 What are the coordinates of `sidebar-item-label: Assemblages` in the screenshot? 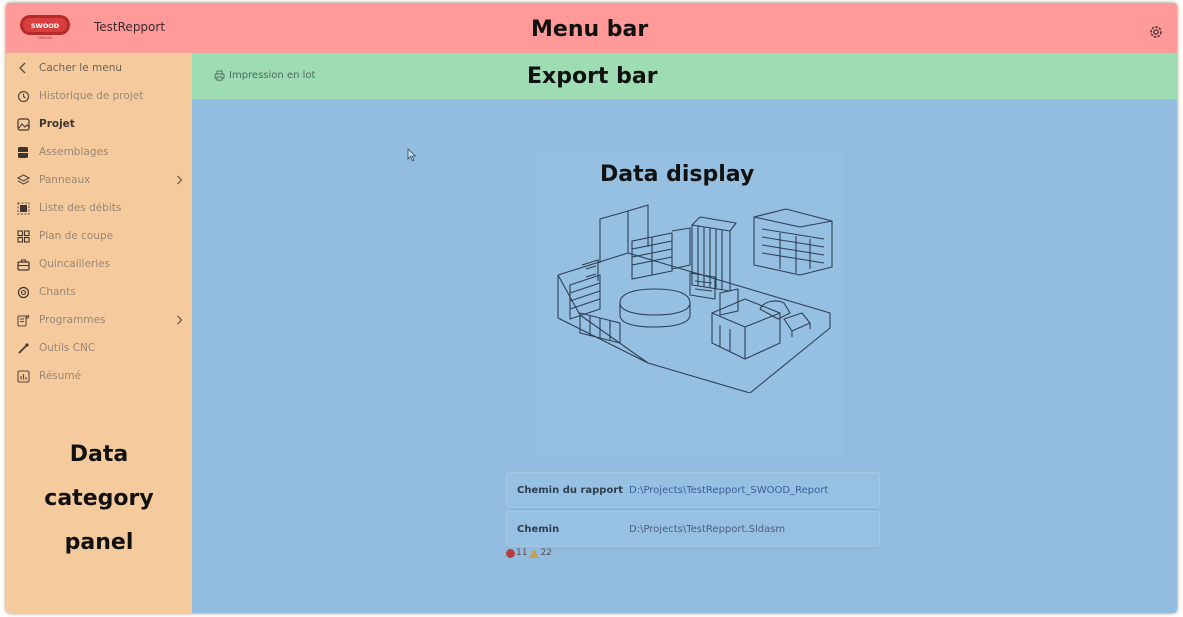 It's located at (74, 152).